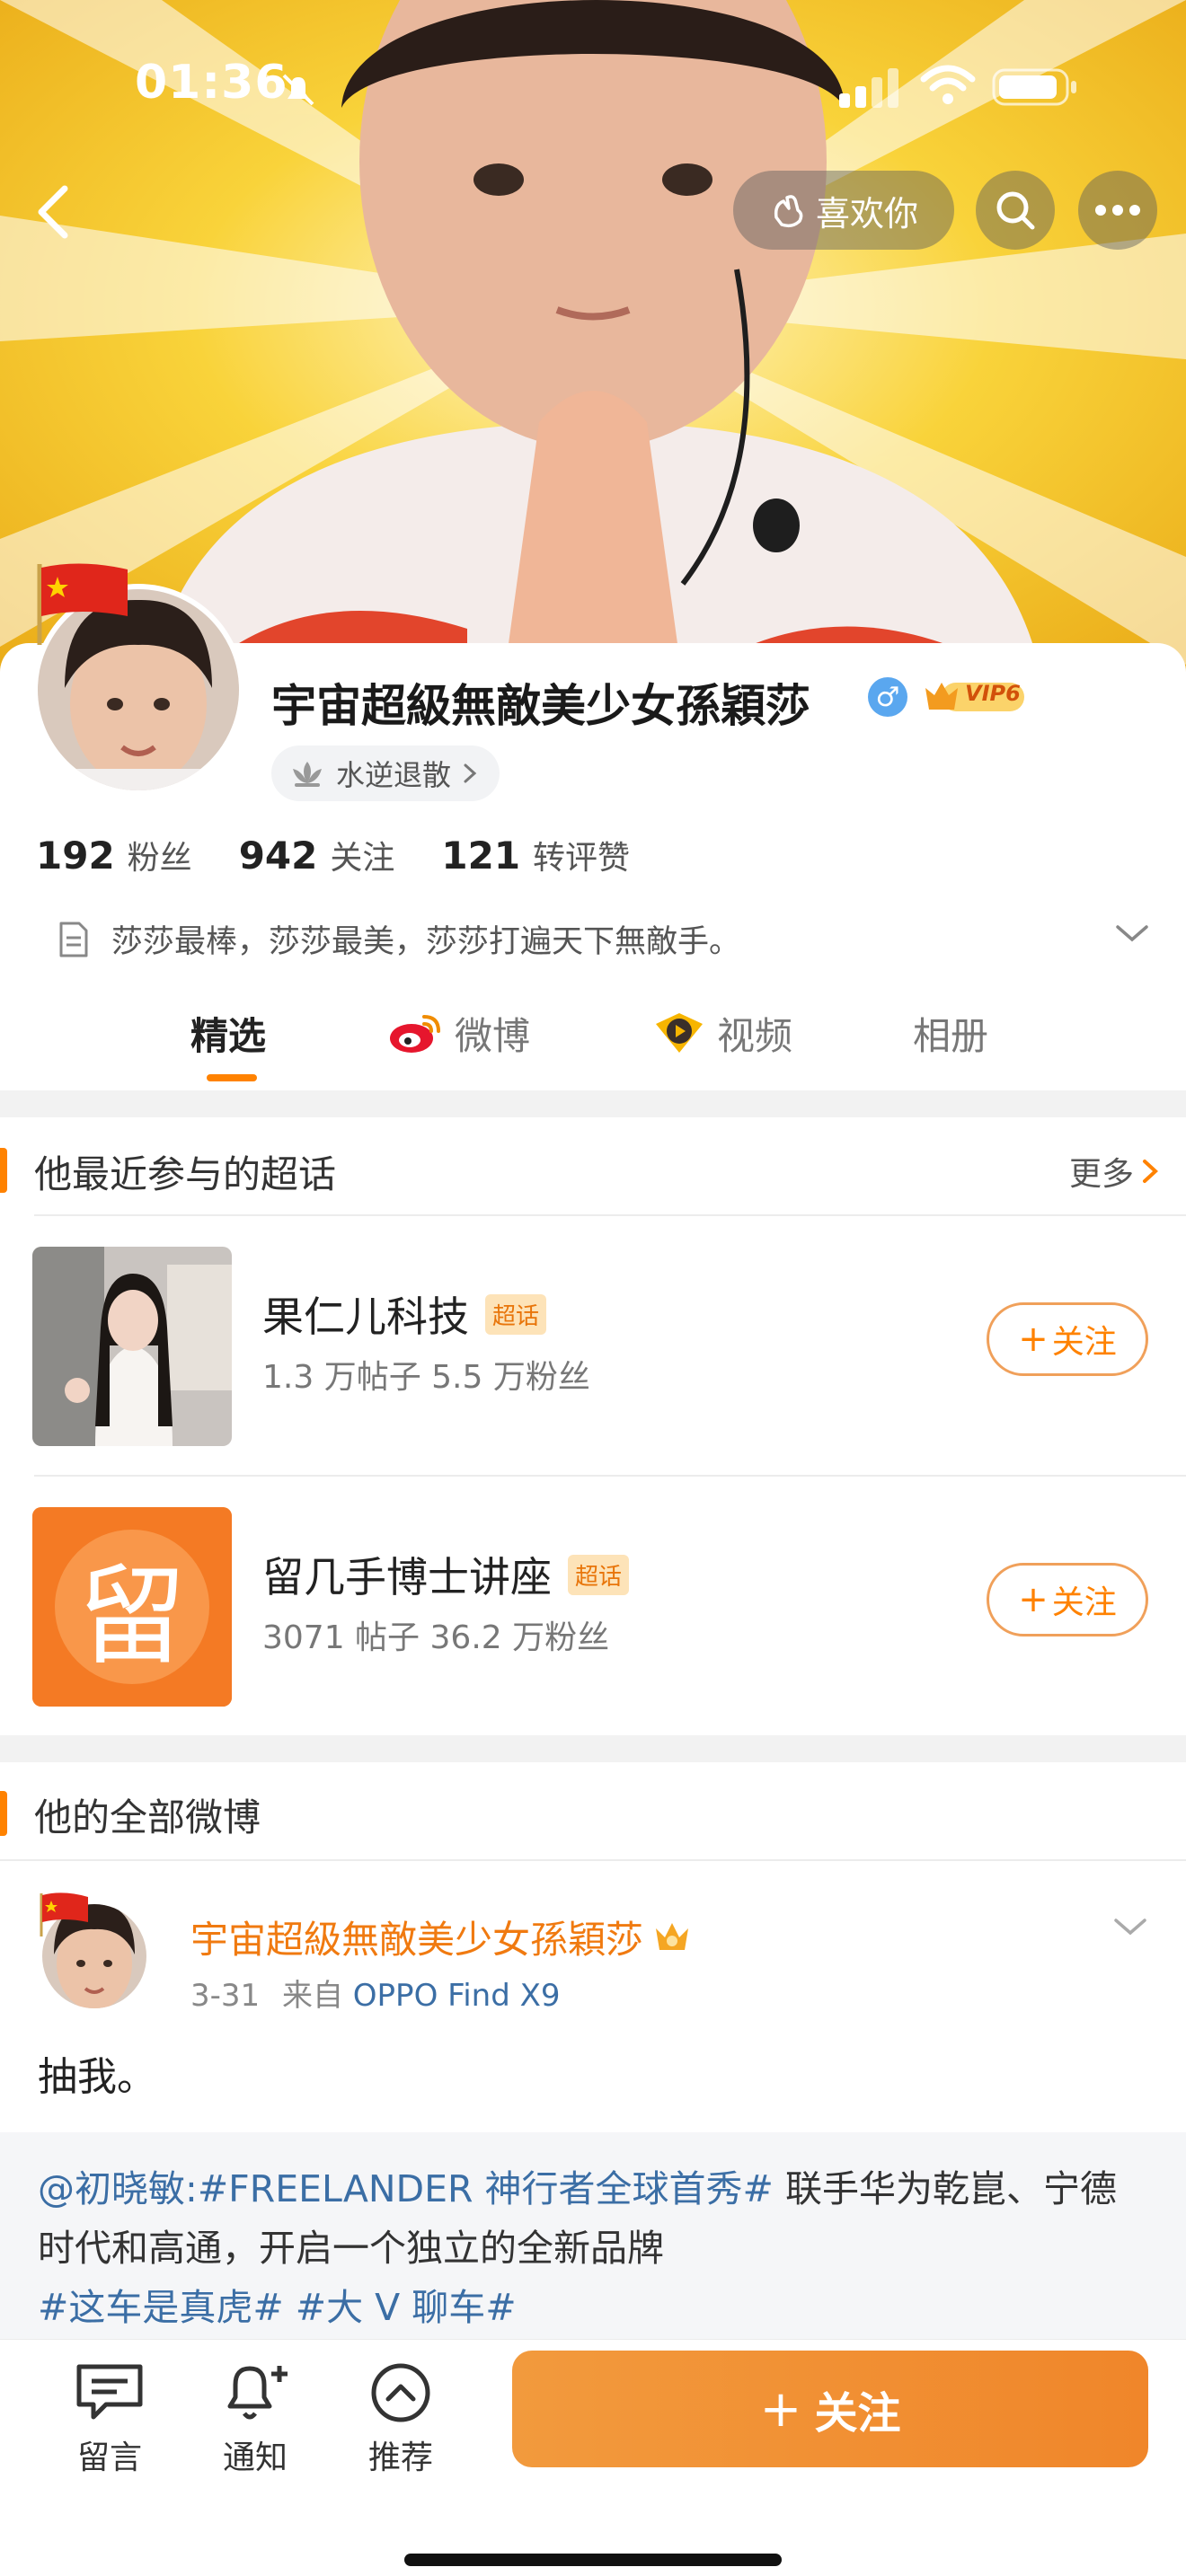 This screenshot has width=1186, height=2576. What do you see at coordinates (582, 858) in the screenshot?
I see `interactions-label: 转评赞` at bounding box center [582, 858].